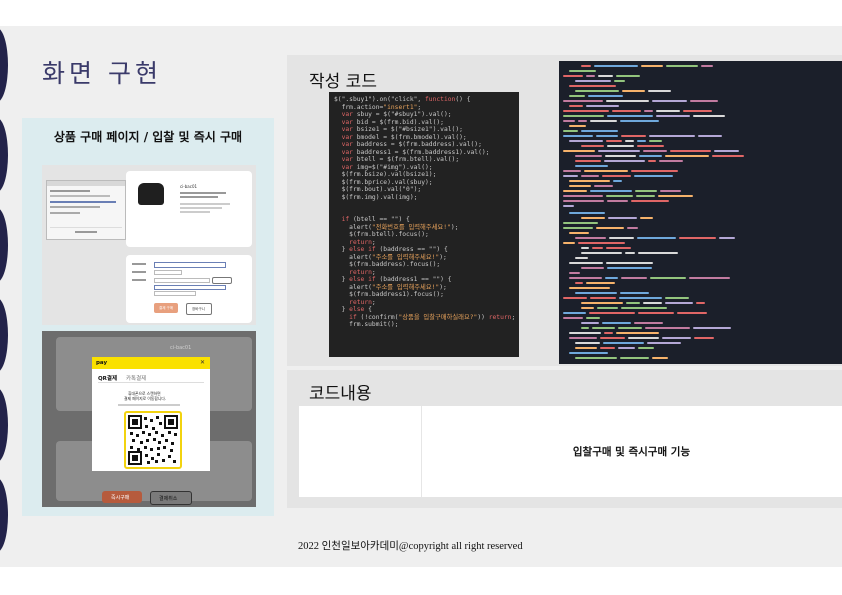  I want to click on kakaopay-logo: pay, so click(102, 363).